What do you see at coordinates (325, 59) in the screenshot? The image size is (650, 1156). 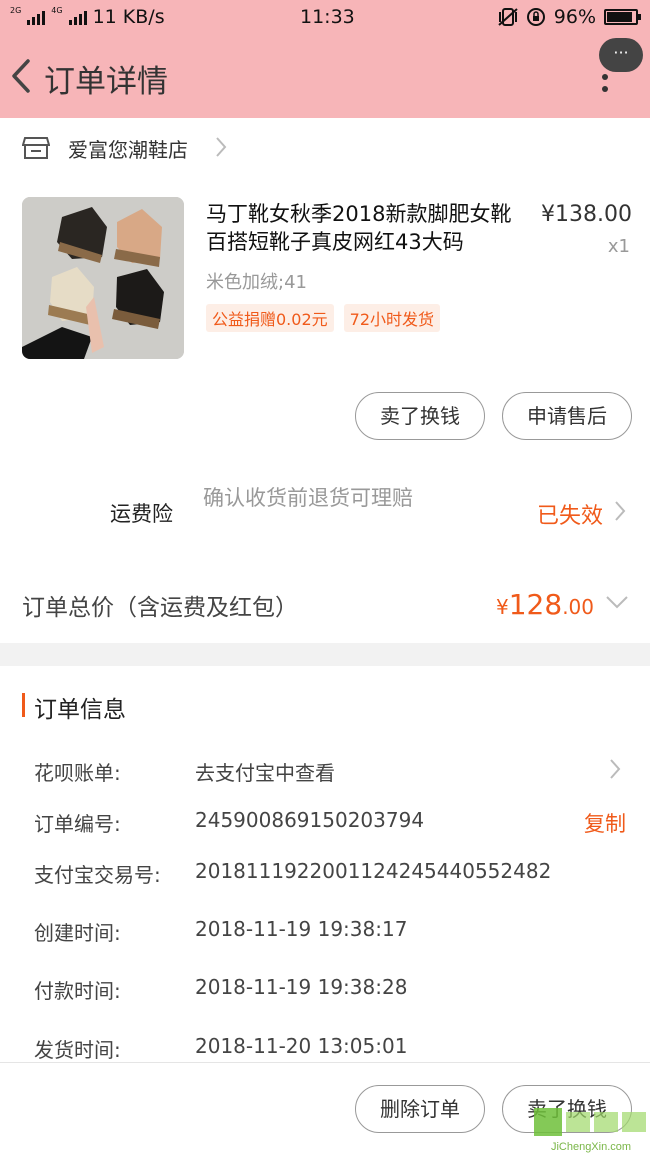 I see `app-header: 2G 4G 11 KB/s 11:33 96% 订单详情 ···` at bounding box center [325, 59].